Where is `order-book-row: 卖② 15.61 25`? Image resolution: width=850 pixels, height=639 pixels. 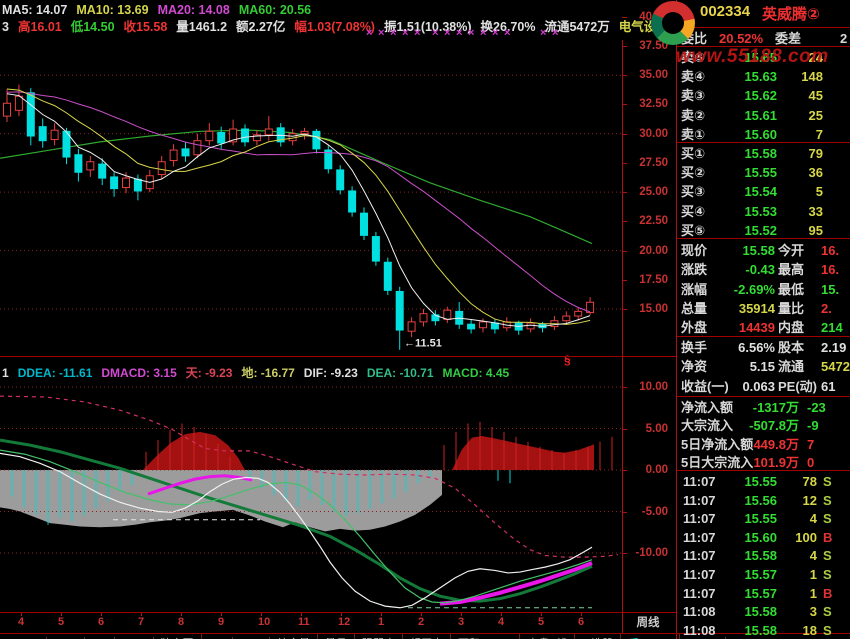 order-book-row: 卖② 15.61 25 is located at coordinates (763, 115).